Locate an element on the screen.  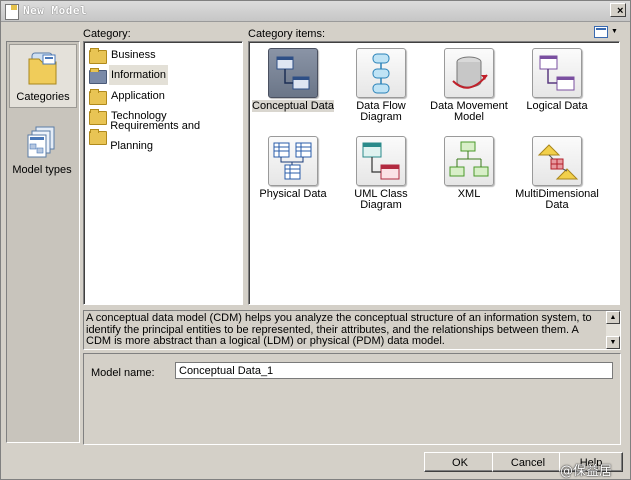
model-types-label: Model types is located at coordinates (42, 170).